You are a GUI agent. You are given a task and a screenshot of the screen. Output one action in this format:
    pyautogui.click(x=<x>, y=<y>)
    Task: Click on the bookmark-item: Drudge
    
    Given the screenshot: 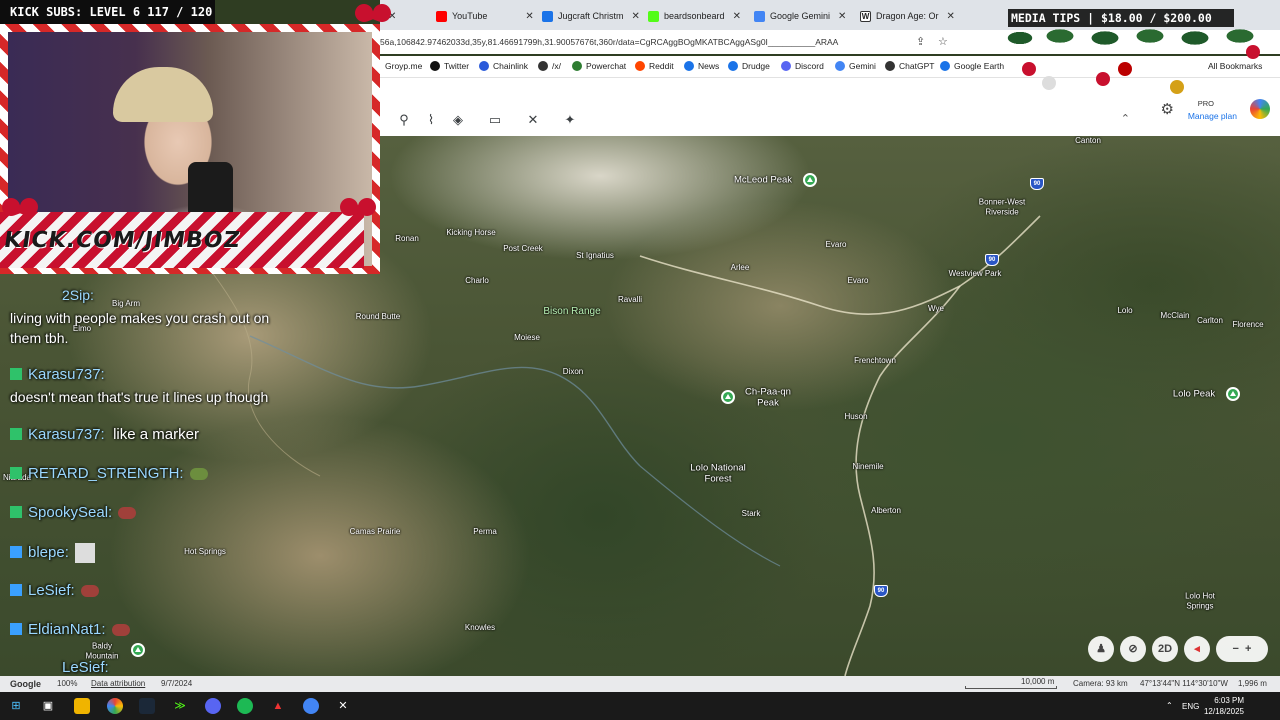 What is the action you would take?
    pyautogui.click(x=749, y=66)
    